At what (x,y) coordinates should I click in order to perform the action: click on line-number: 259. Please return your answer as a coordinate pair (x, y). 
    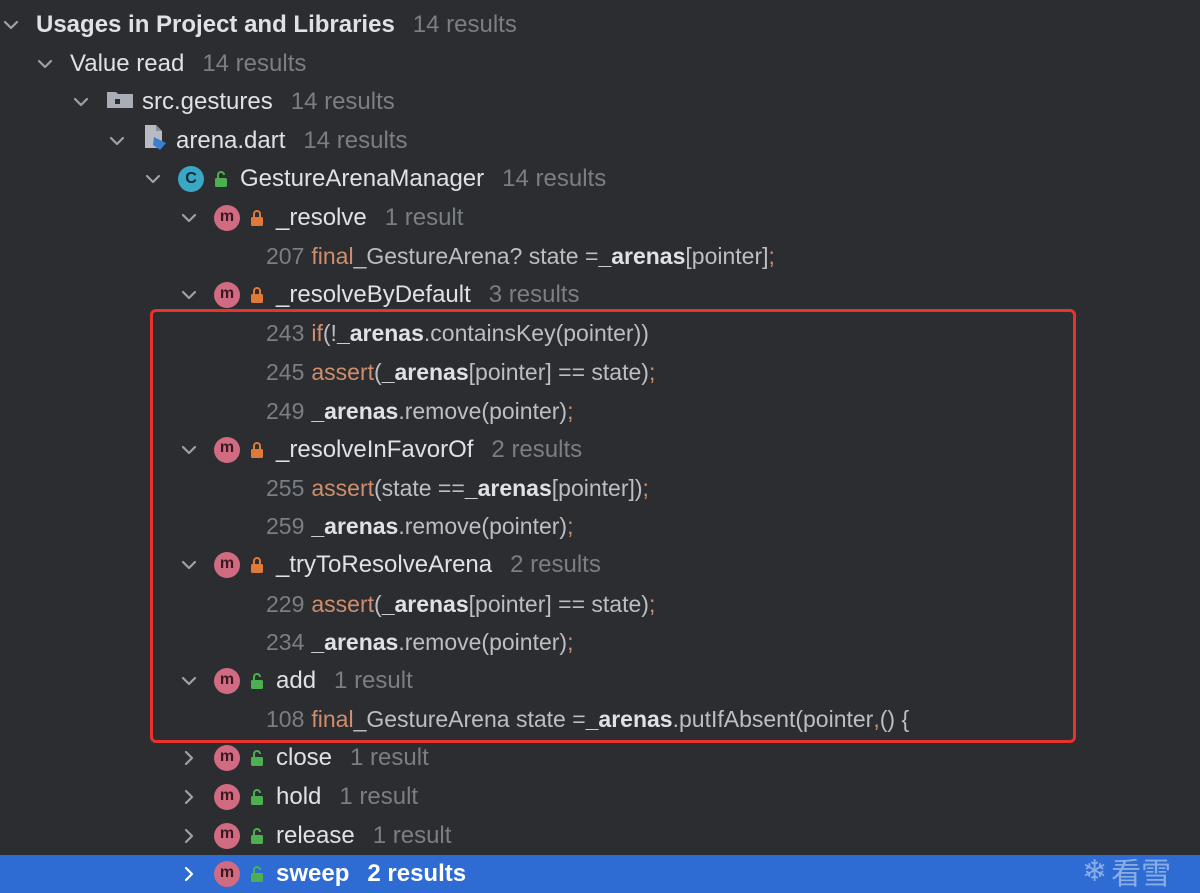
    Looking at the image, I should click on (285, 526).